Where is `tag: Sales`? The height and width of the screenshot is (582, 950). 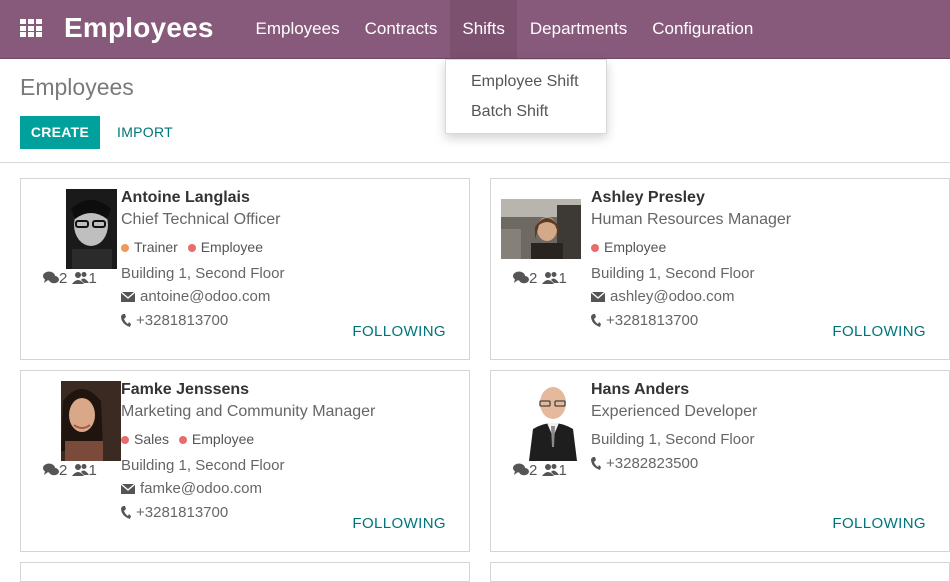 tag: Sales is located at coordinates (145, 439).